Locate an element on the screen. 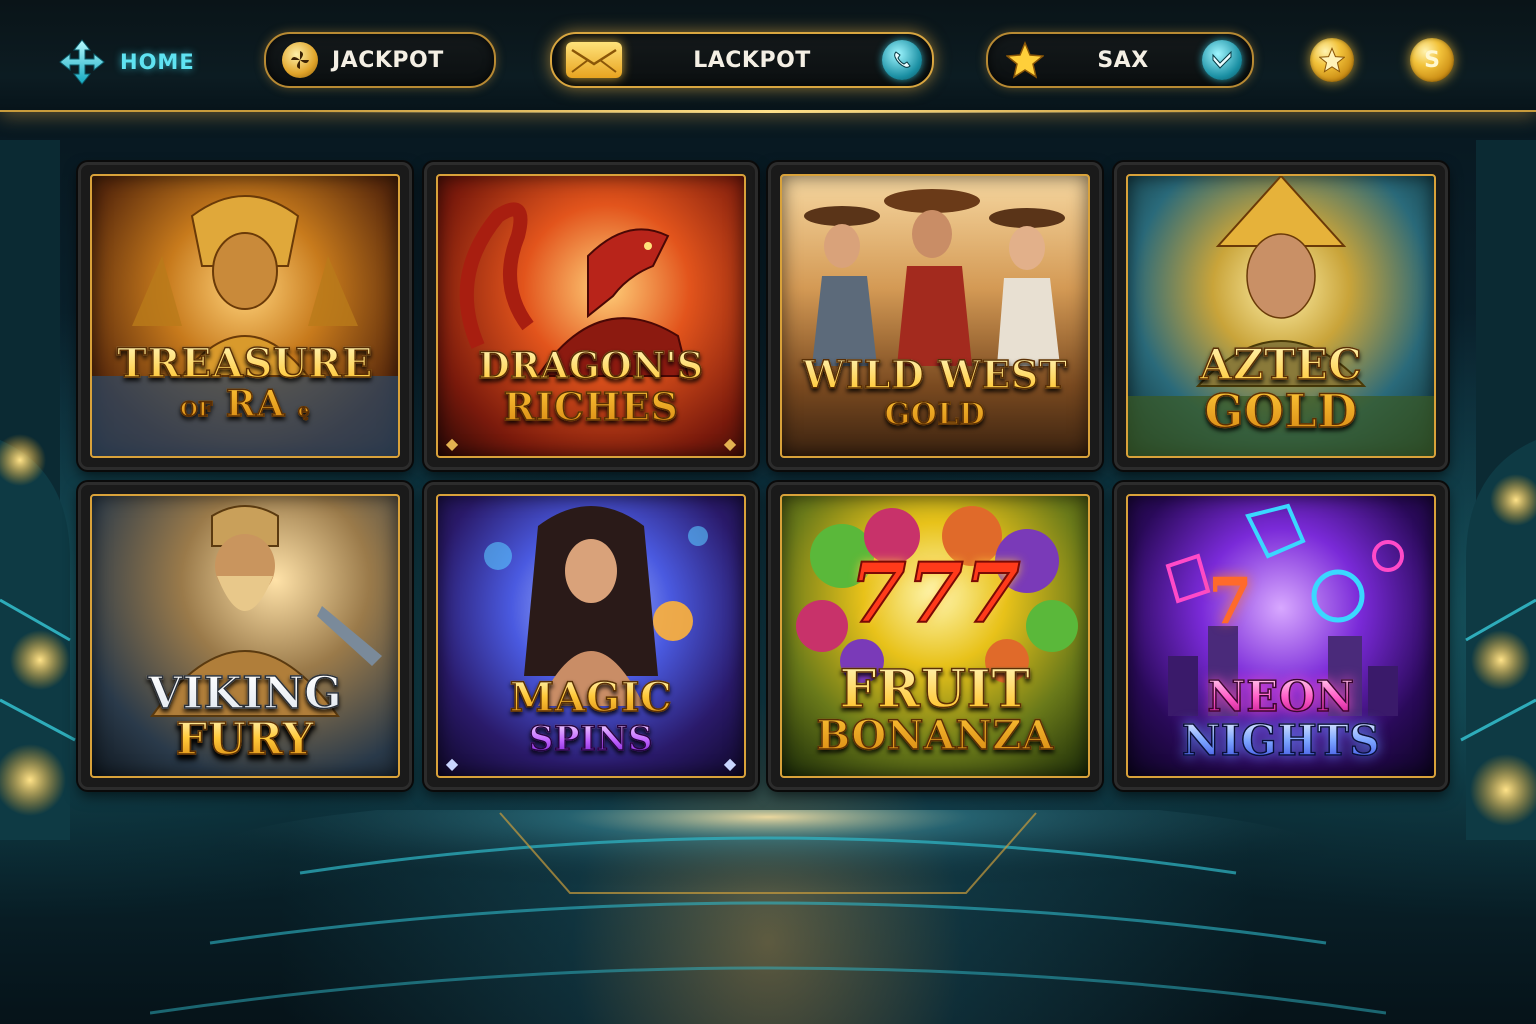  game-tile-dragons-riches: DRAGON'S RICHES ◆ ◆ is located at coordinates (591, 316).